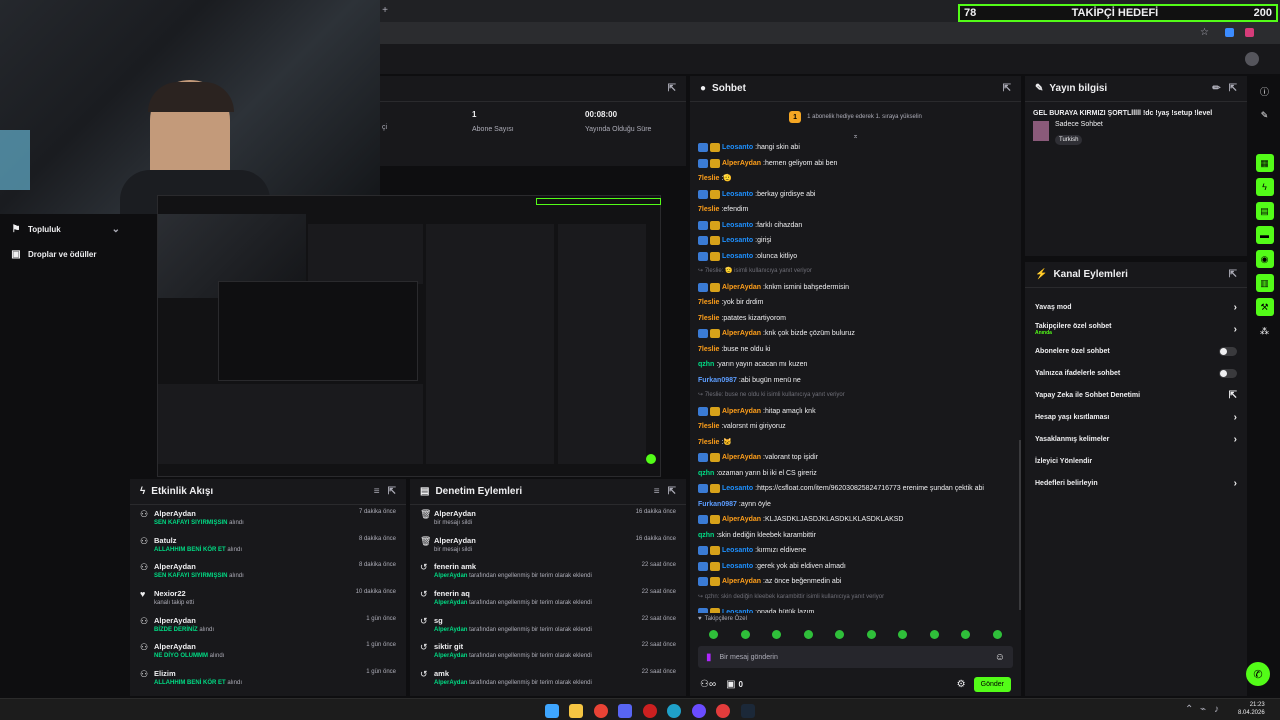 The width and height of the screenshot is (1280, 720). Describe the element at coordinates (855, 319) in the screenshot. I see `chat-message: 7leslie: patates kizartiyorom` at that location.